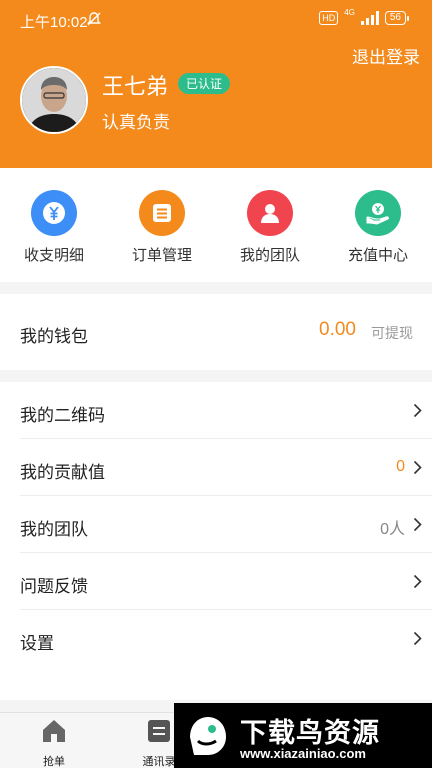  Describe the element at coordinates (54, 733) in the screenshot. I see `home-icon` at that location.